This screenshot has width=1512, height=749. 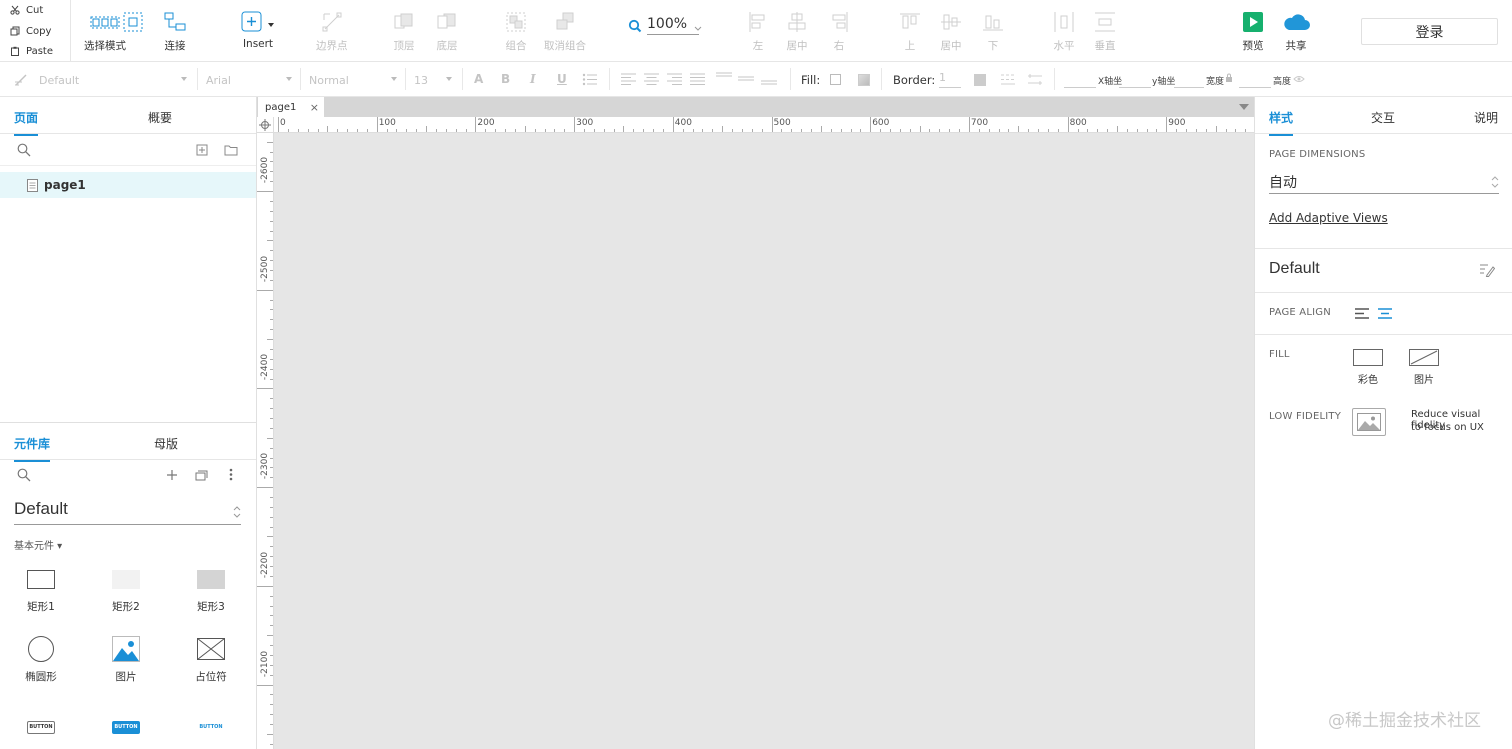 I want to click on zoom-select: 100%, so click(x=665, y=25).